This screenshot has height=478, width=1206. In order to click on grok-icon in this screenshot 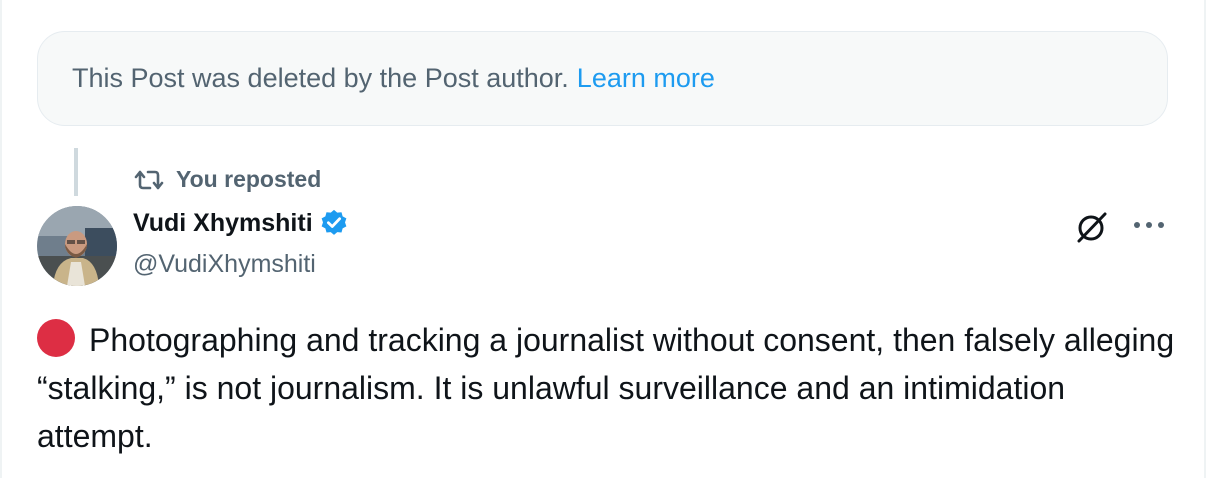, I will do `click(1092, 229)`.